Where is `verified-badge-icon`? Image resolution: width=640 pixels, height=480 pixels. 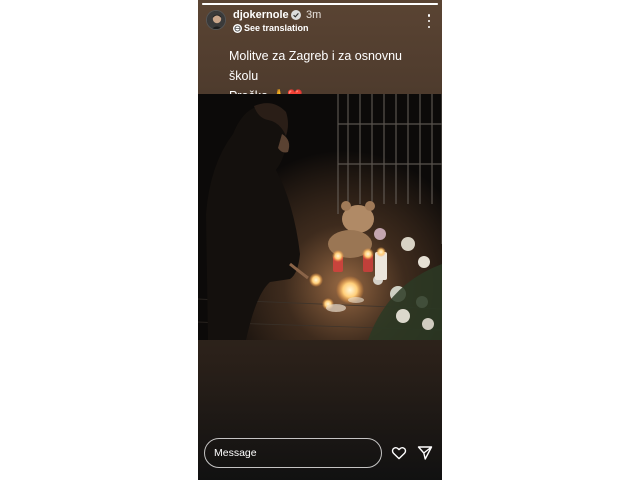
verified-badge-icon is located at coordinates (296, 15).